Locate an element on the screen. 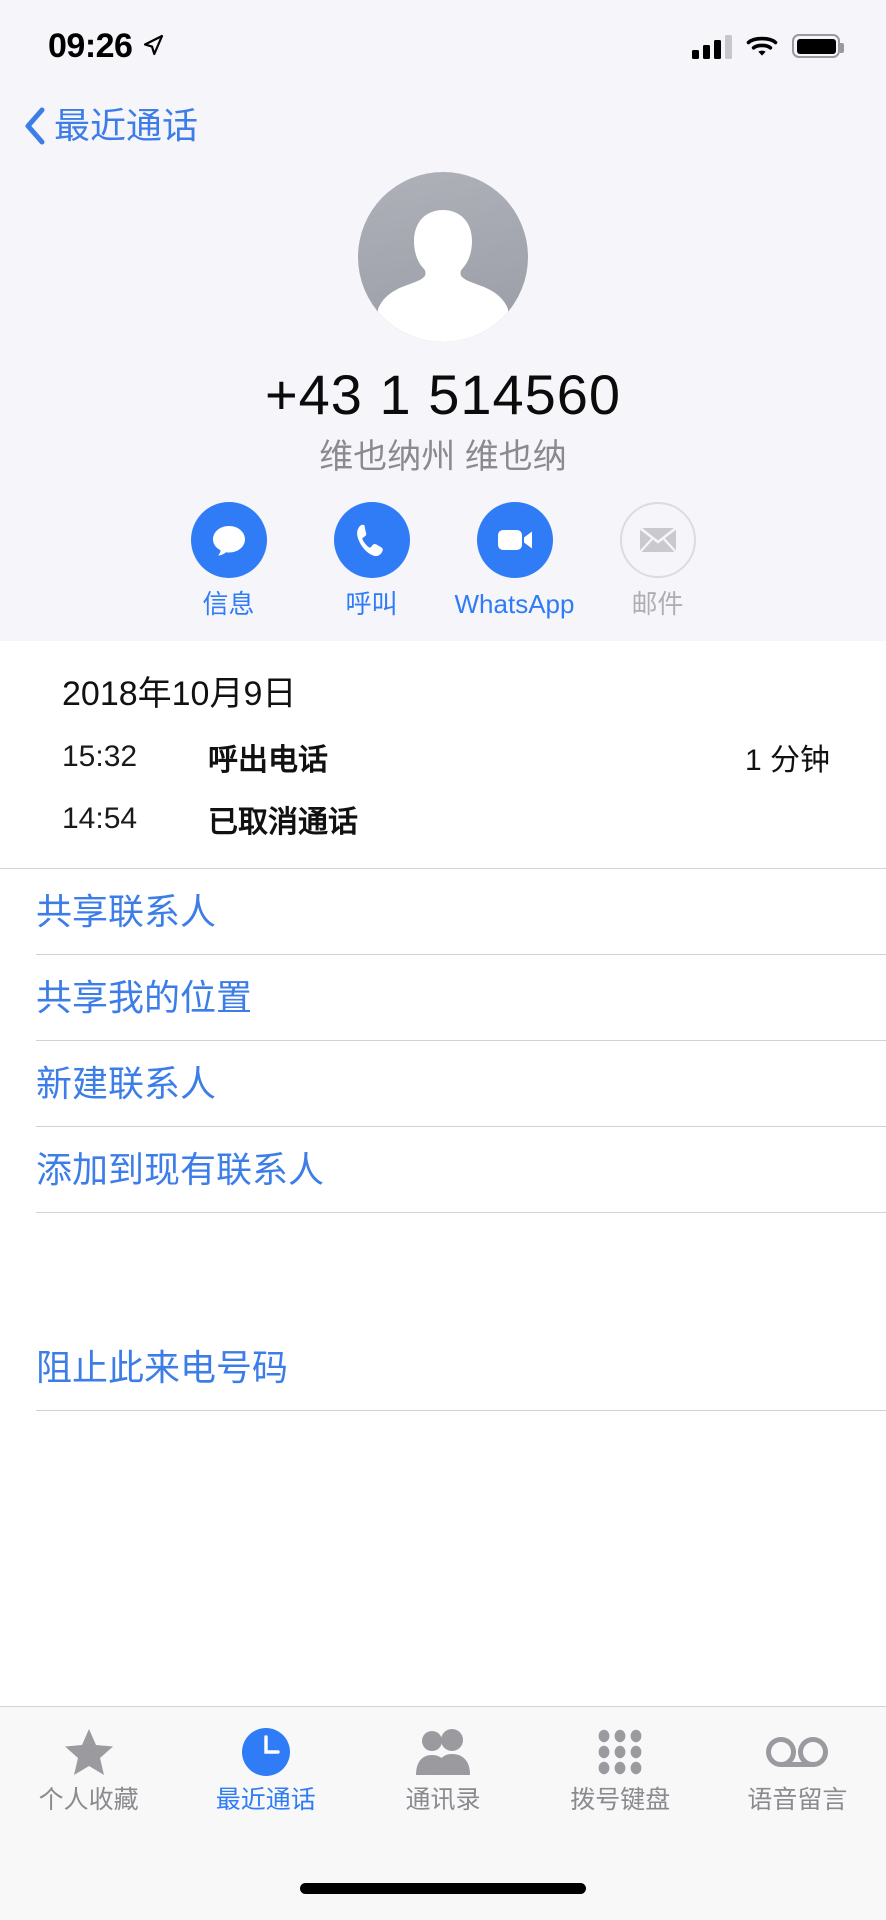 This screenshot has width=886, height=1920. call-type: 已取消通话 is located at coordinates (283, 823).